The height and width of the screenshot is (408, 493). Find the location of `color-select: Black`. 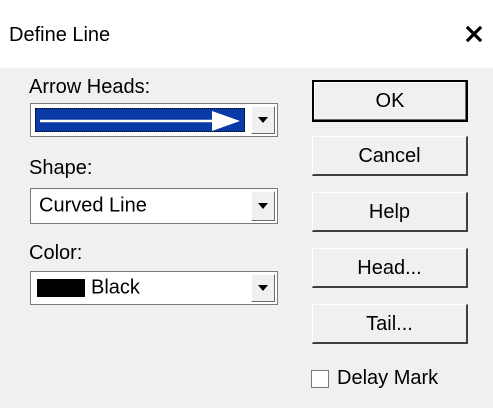

color-select: Black is located at coordinates (154, 288).